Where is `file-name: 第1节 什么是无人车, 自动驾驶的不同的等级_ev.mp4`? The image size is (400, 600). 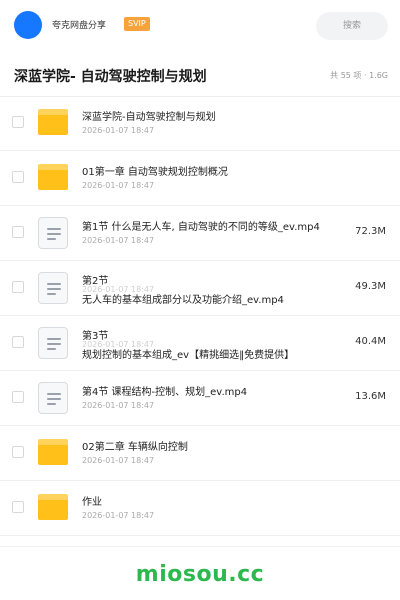 file-name: 第1节 什么是无人车, 自动驾驶的不同的等级_ev.mp4 is located at coordinates (201, 227).